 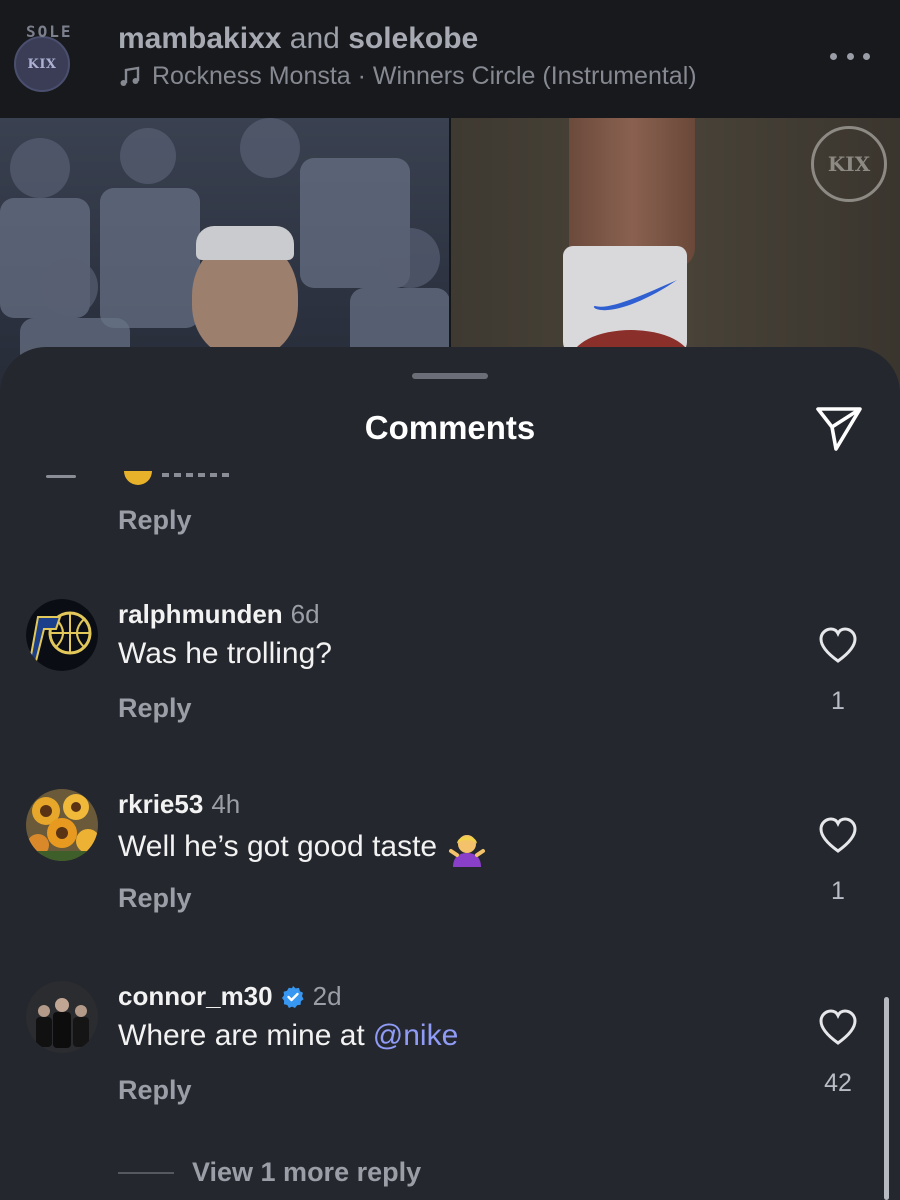 I want to click on sheet-drag-handle, so click(x=450, y=376).